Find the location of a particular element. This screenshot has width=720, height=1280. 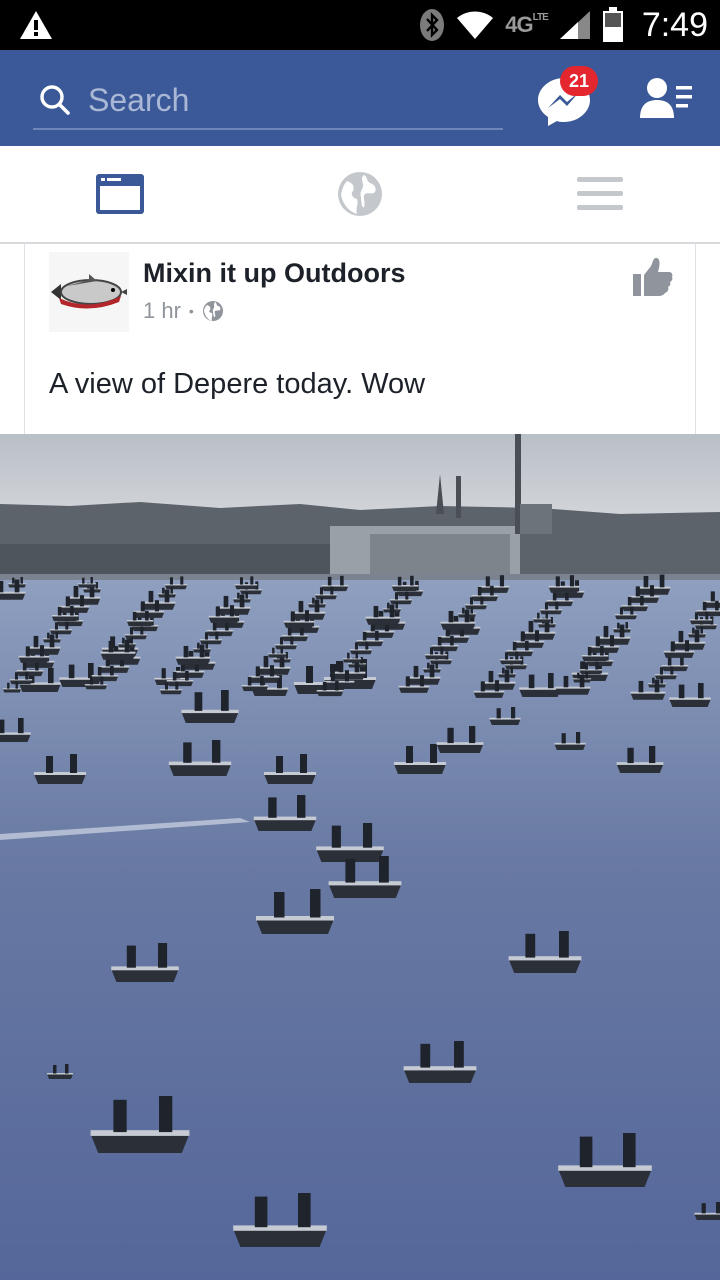

wifi-icon is located at coordinates (475, 25).